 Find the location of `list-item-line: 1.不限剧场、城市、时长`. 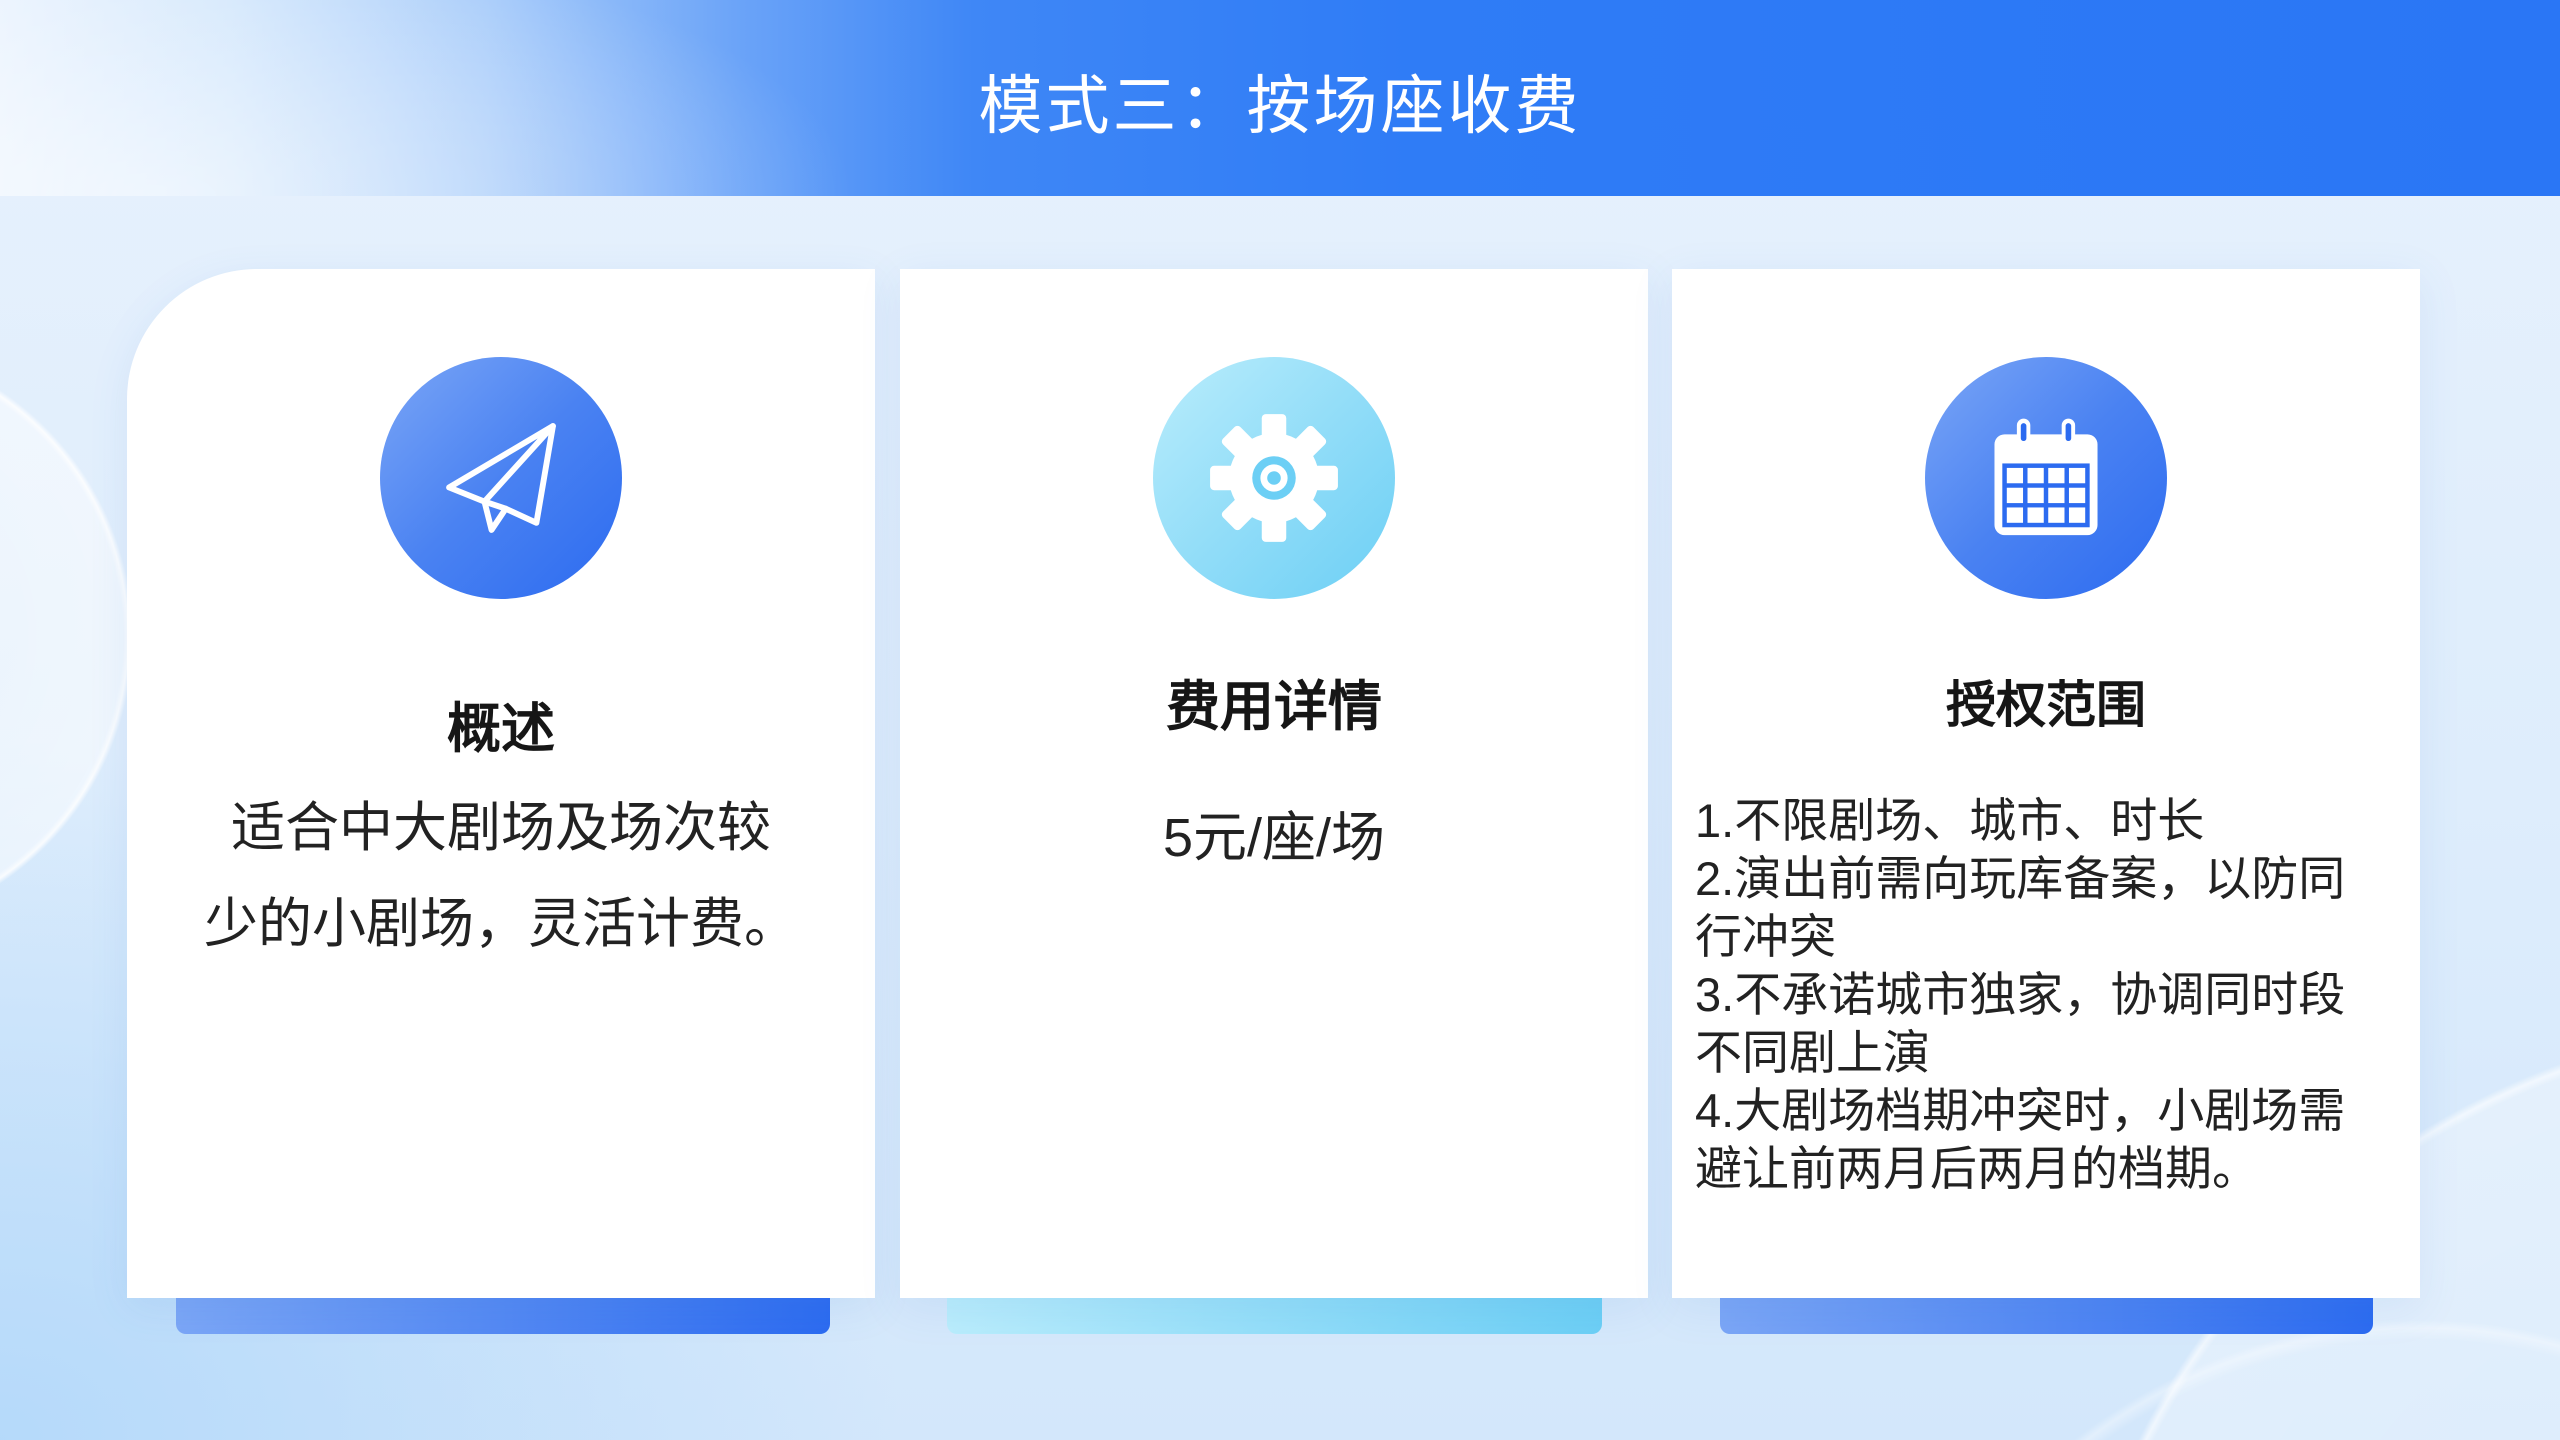

list-item-line: 1.不限剧场、城市、时长 is located at coordinates (1950, 820).